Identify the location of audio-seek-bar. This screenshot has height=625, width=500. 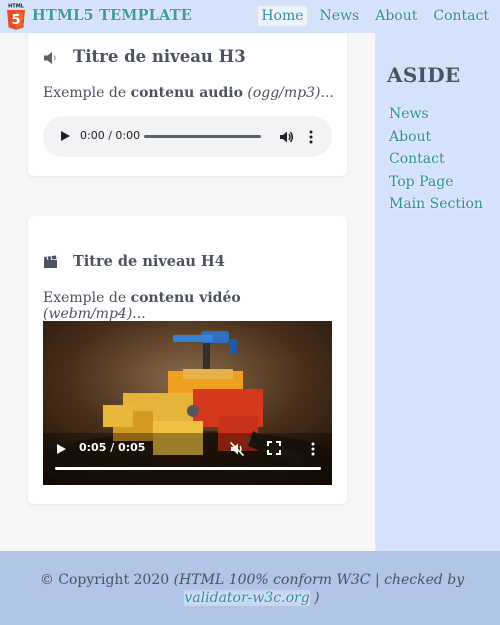
(202, 136).